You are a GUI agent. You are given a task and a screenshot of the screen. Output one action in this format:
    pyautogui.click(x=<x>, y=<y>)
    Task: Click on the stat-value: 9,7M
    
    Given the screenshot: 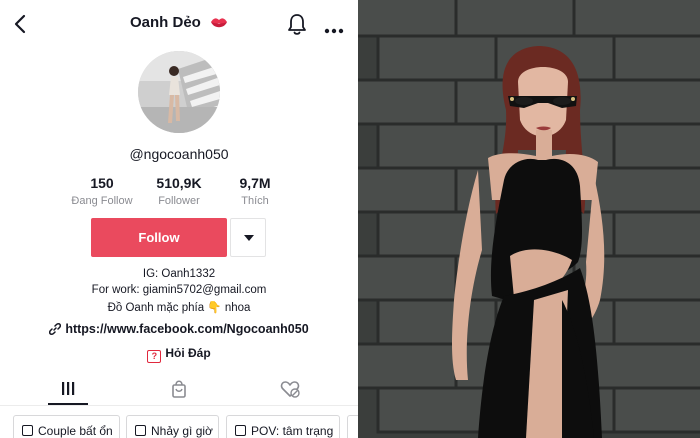 What is the action you would take?
    pyautogui.click(x=255, y=183)
    